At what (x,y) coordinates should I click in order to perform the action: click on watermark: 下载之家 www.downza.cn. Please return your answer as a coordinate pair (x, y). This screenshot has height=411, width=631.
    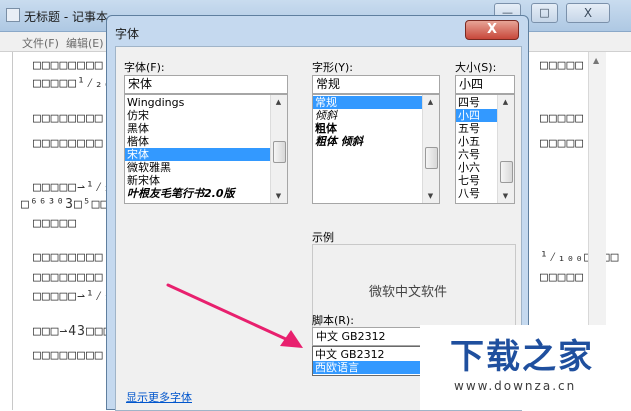
    Looking at the image, I should click on (525, 367).